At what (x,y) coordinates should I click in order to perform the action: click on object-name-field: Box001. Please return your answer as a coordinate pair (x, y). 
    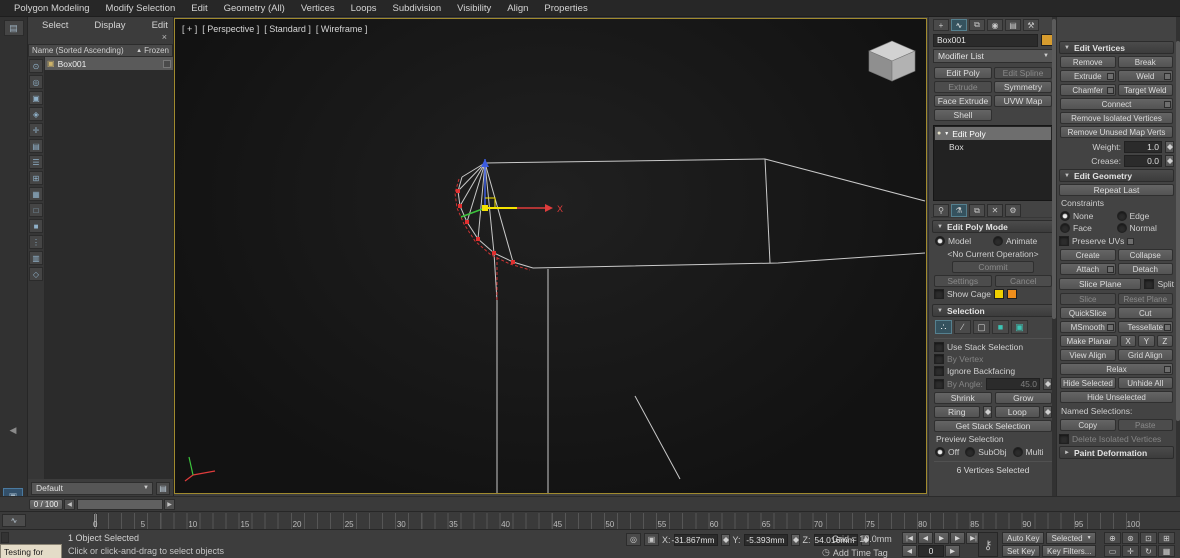
    Looking at the image, I should click on (985, 40).